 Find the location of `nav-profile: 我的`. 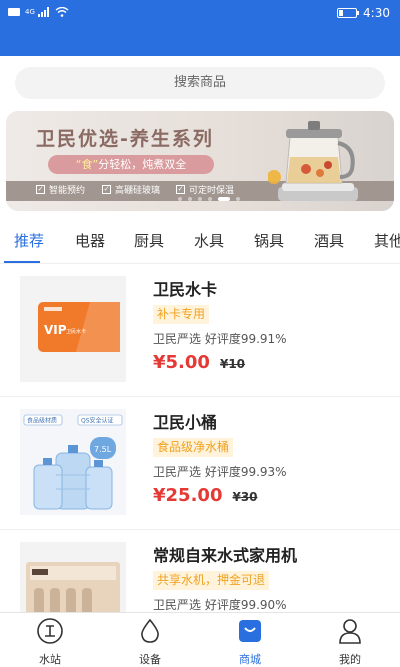

nav-profile: 我的 is located at coordinates (350, 642).